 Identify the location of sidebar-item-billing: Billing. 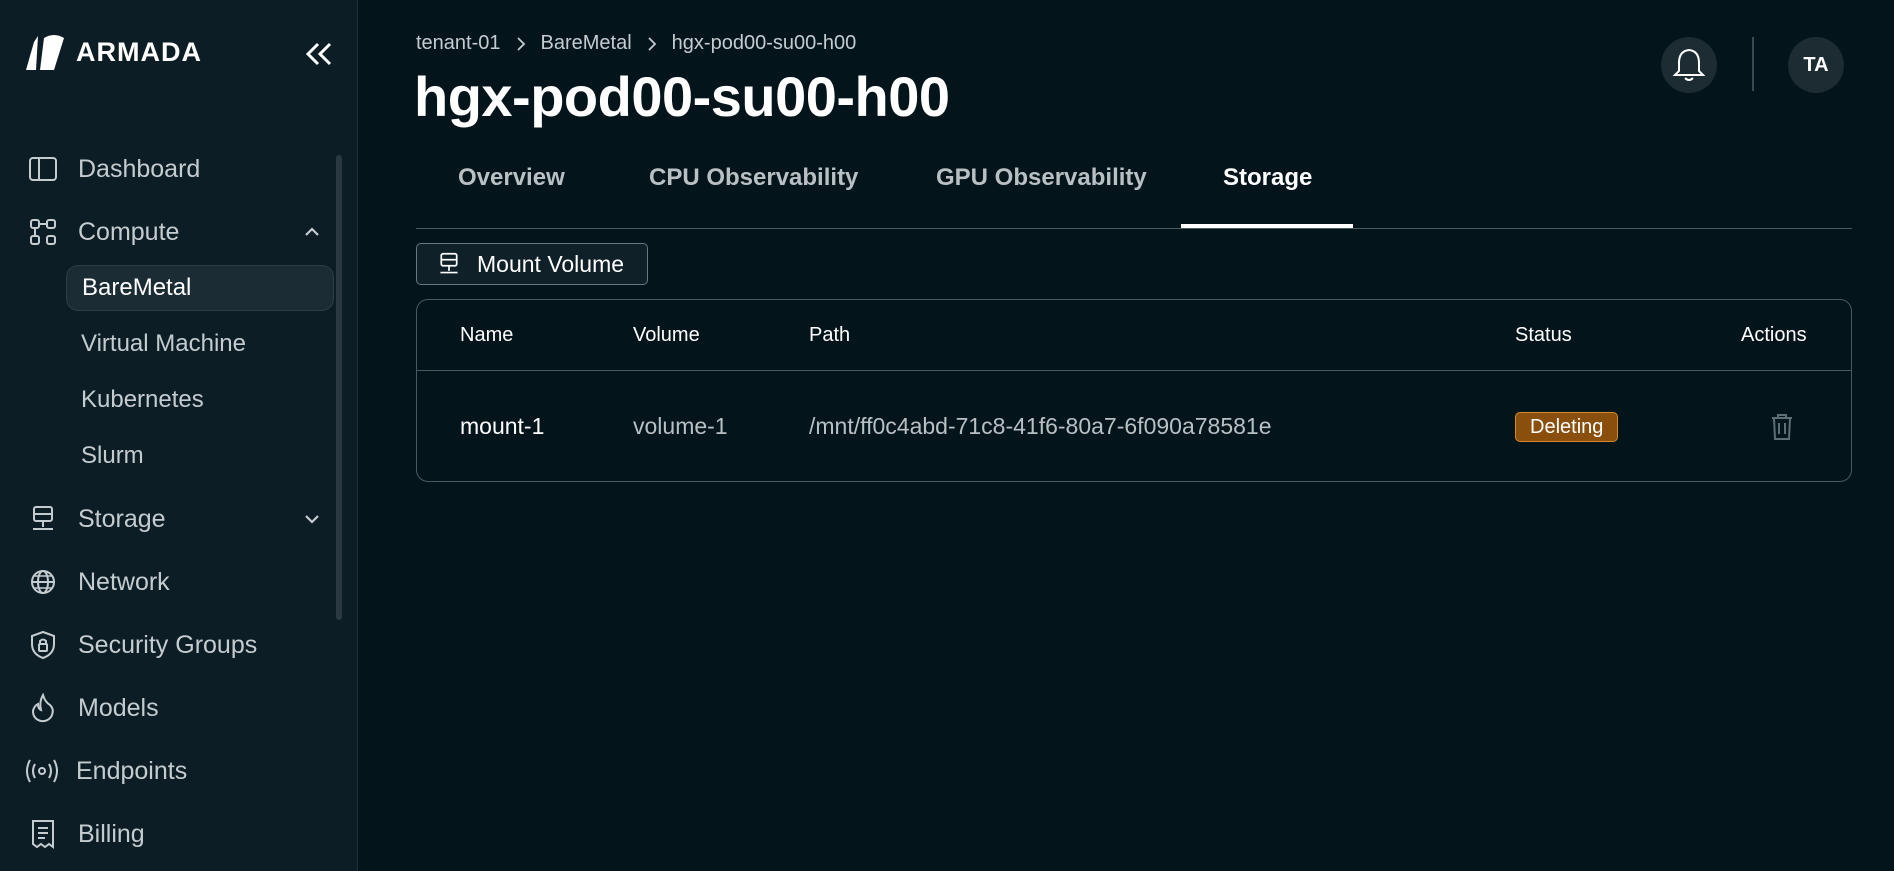
(86, 834).